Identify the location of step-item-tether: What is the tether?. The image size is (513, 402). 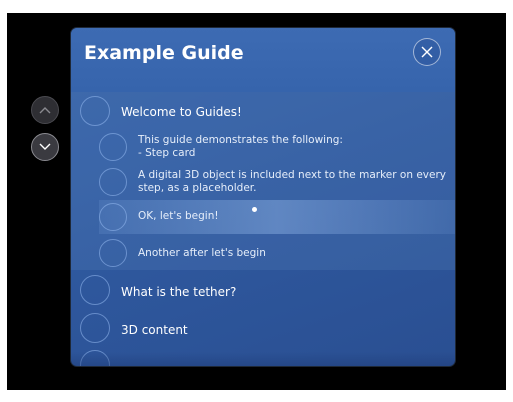
(263, 290).